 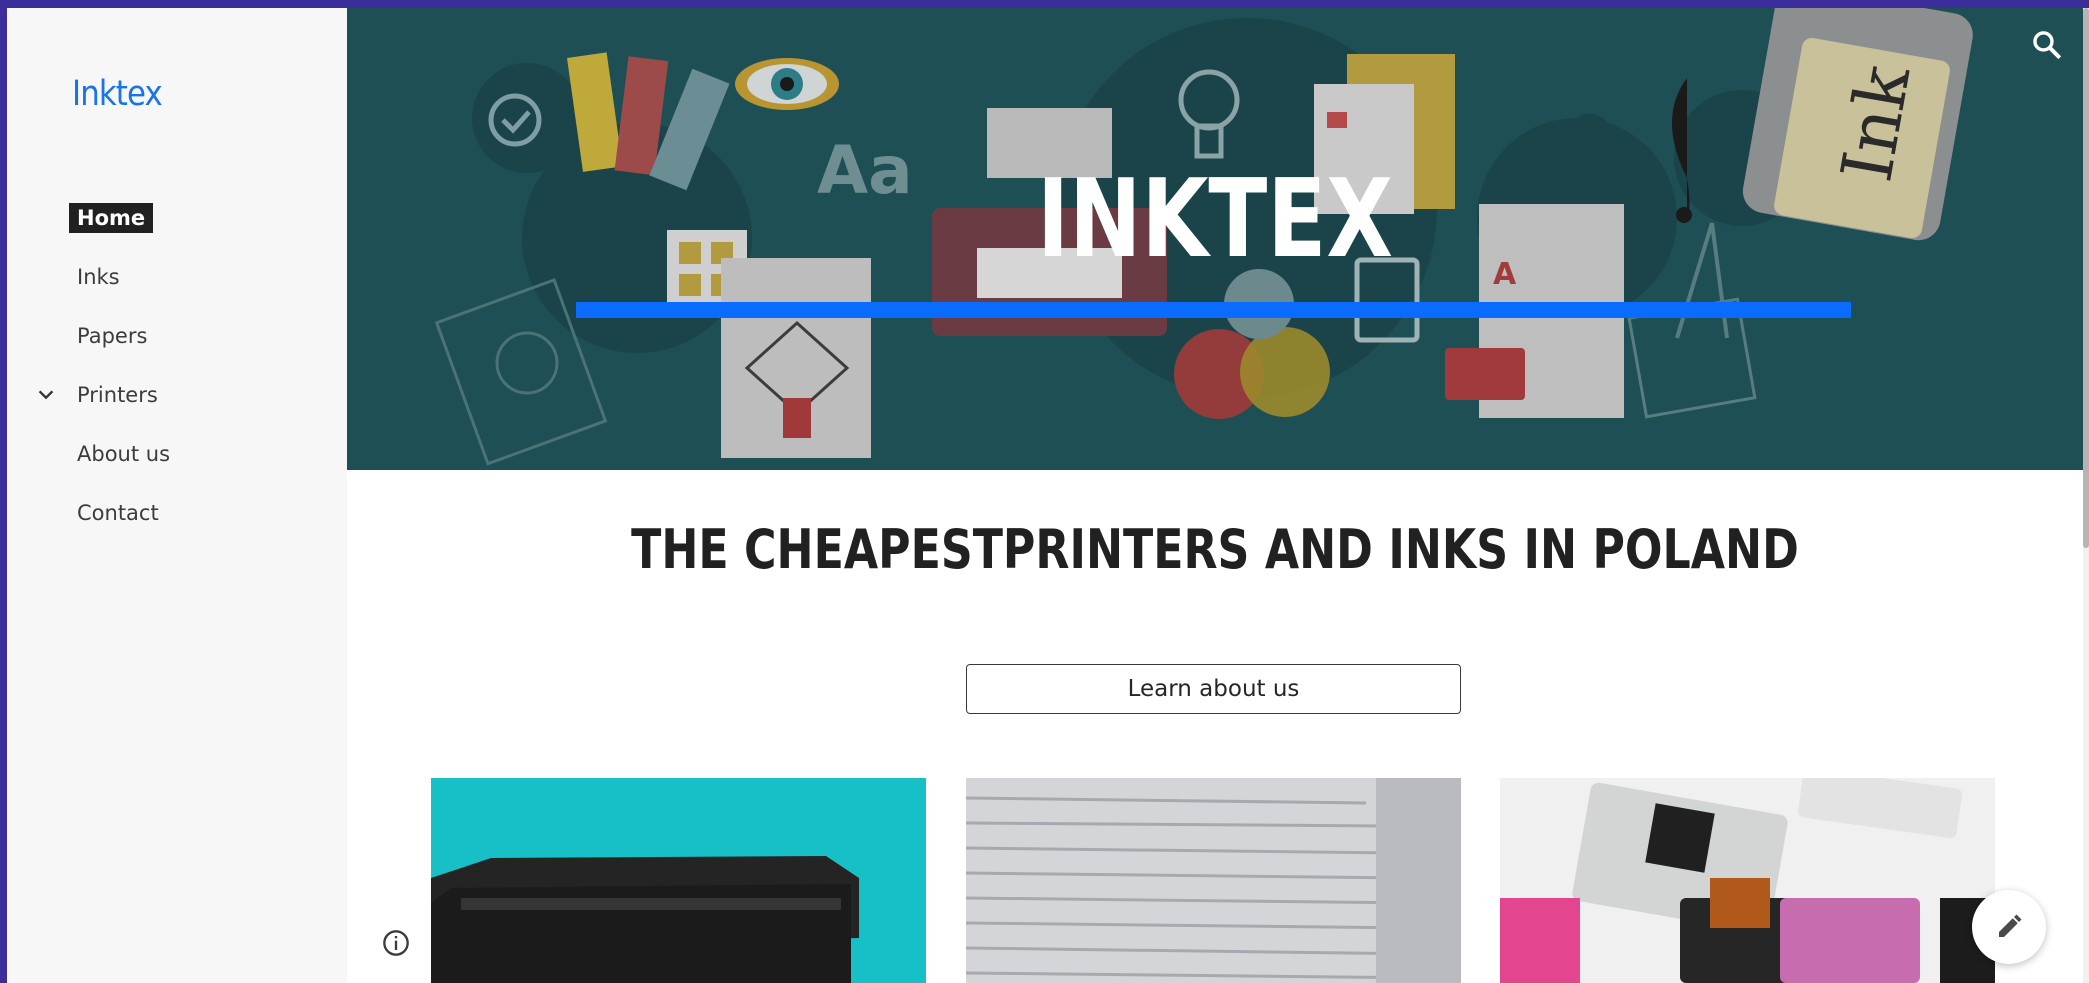 I want to click on ink-cartridges-image-card, so click(x=1747, y=880).